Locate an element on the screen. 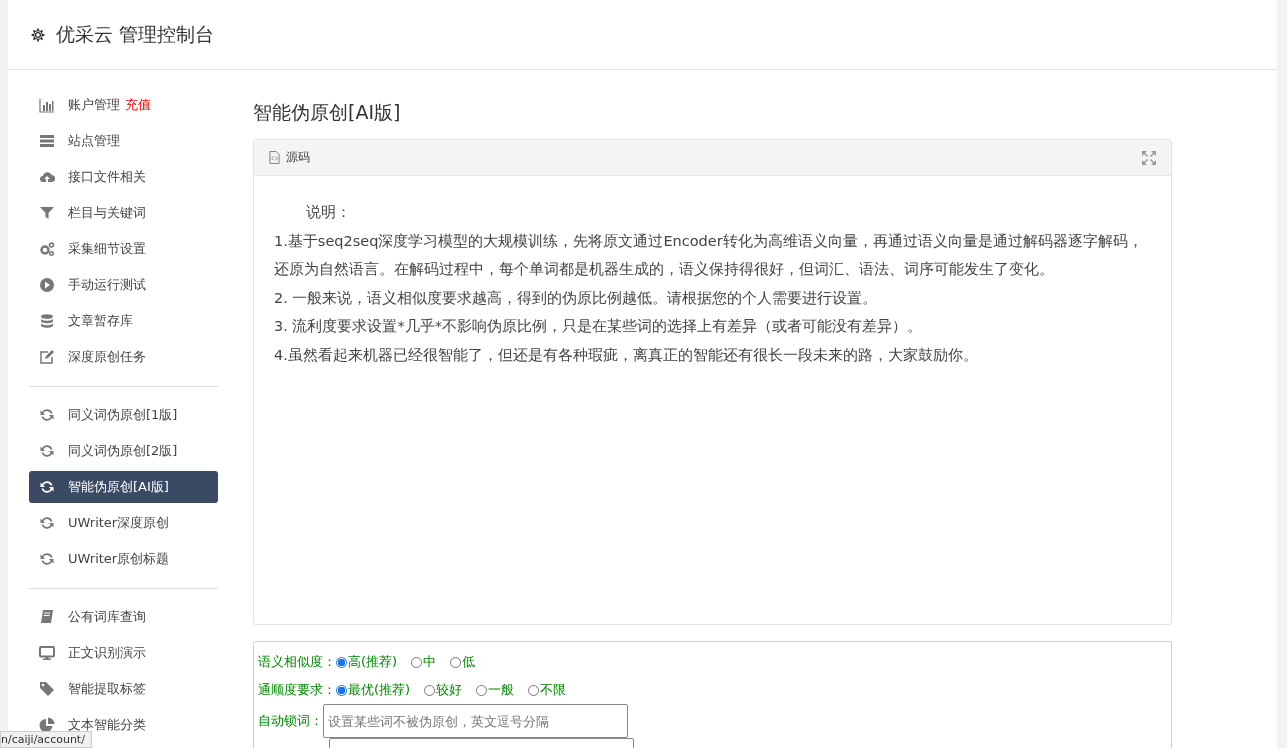 The height and width of the screenshot is (748, 1287). item-label: UWriter原创标题 is located at coordinates (119, 559).